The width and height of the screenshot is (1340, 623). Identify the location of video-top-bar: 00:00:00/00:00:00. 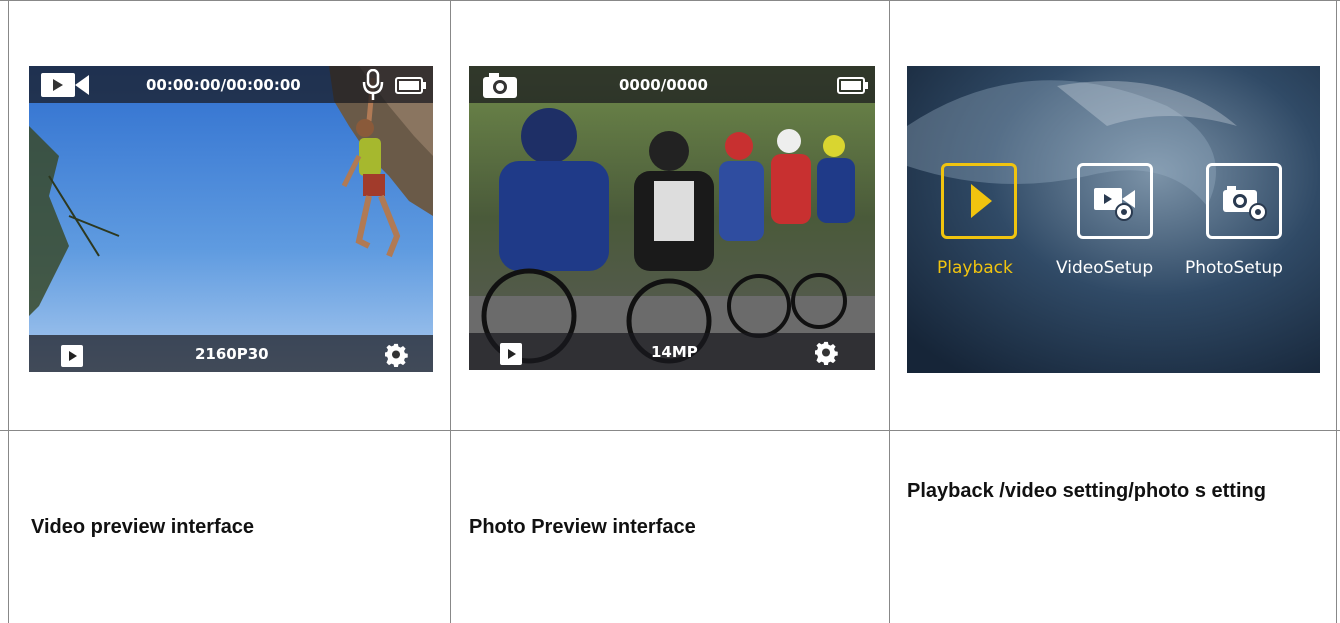
(231, 84).